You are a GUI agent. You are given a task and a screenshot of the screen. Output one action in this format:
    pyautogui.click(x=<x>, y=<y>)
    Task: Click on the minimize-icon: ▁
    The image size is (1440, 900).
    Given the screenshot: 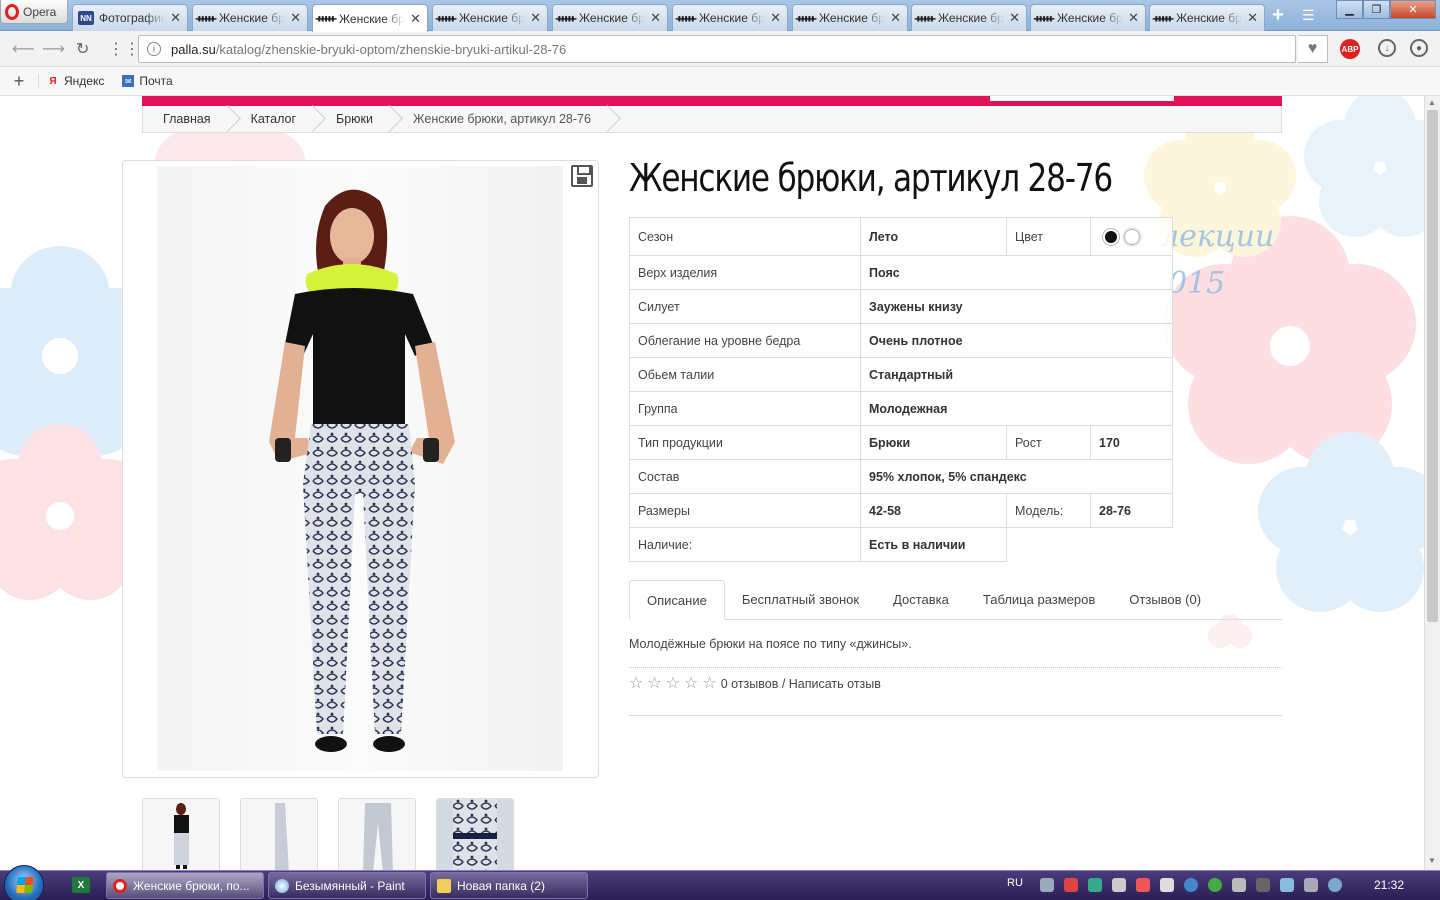 What is the action you would take?
    pyautogui.click(x=1349, y=9)
    